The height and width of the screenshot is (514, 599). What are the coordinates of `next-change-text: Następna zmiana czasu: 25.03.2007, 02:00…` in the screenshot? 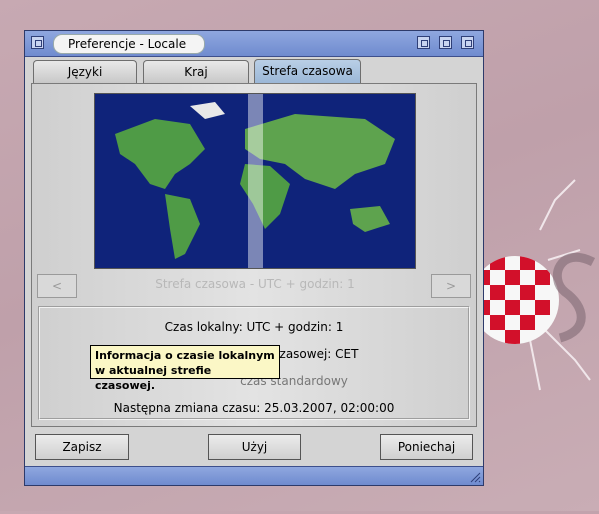 It's located at (254, 408).